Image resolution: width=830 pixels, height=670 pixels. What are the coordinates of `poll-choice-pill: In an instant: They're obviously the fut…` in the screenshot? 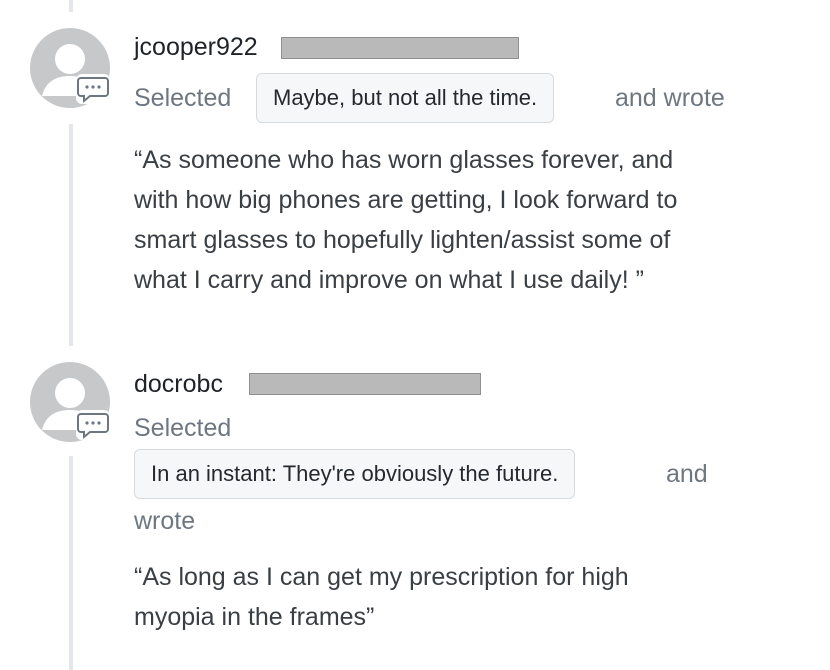 It's located at (355, 474).